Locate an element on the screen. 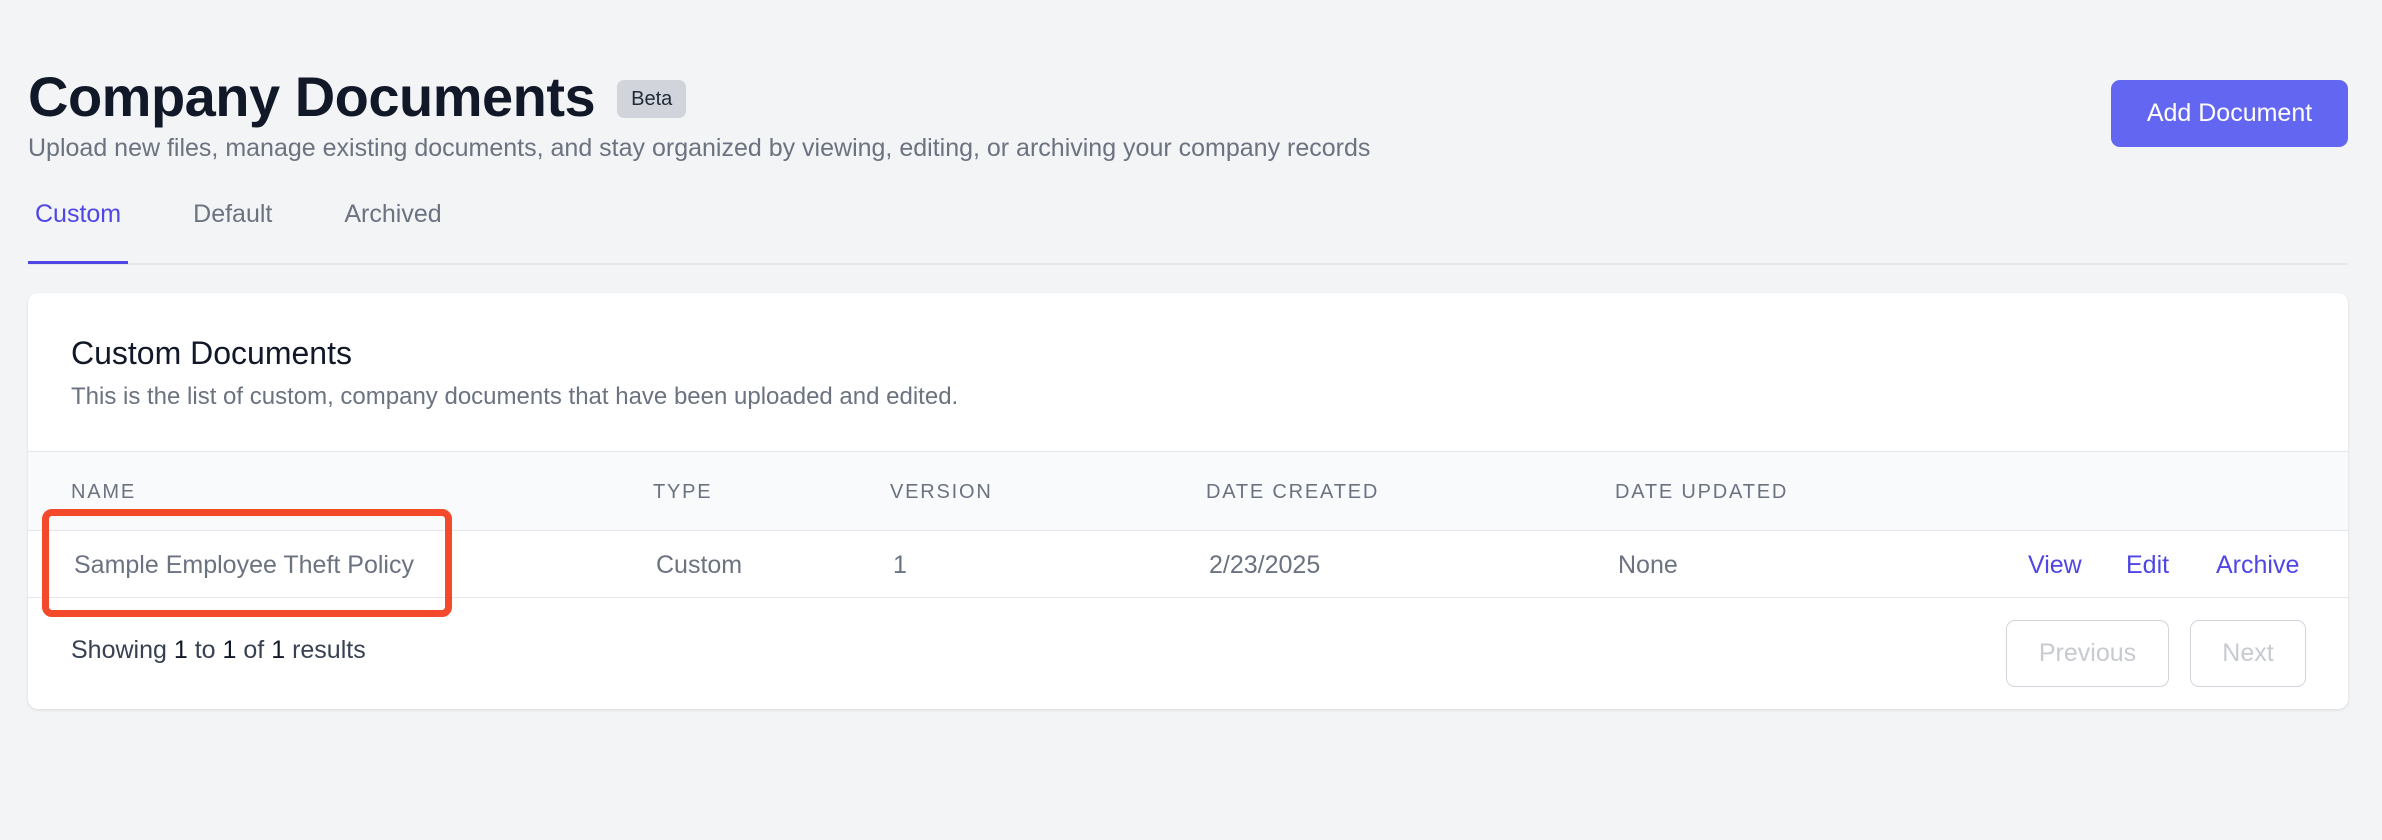 This screenshot has height=840, width=2382. column-header-type: TYPE is located at coordinates (683, 492).